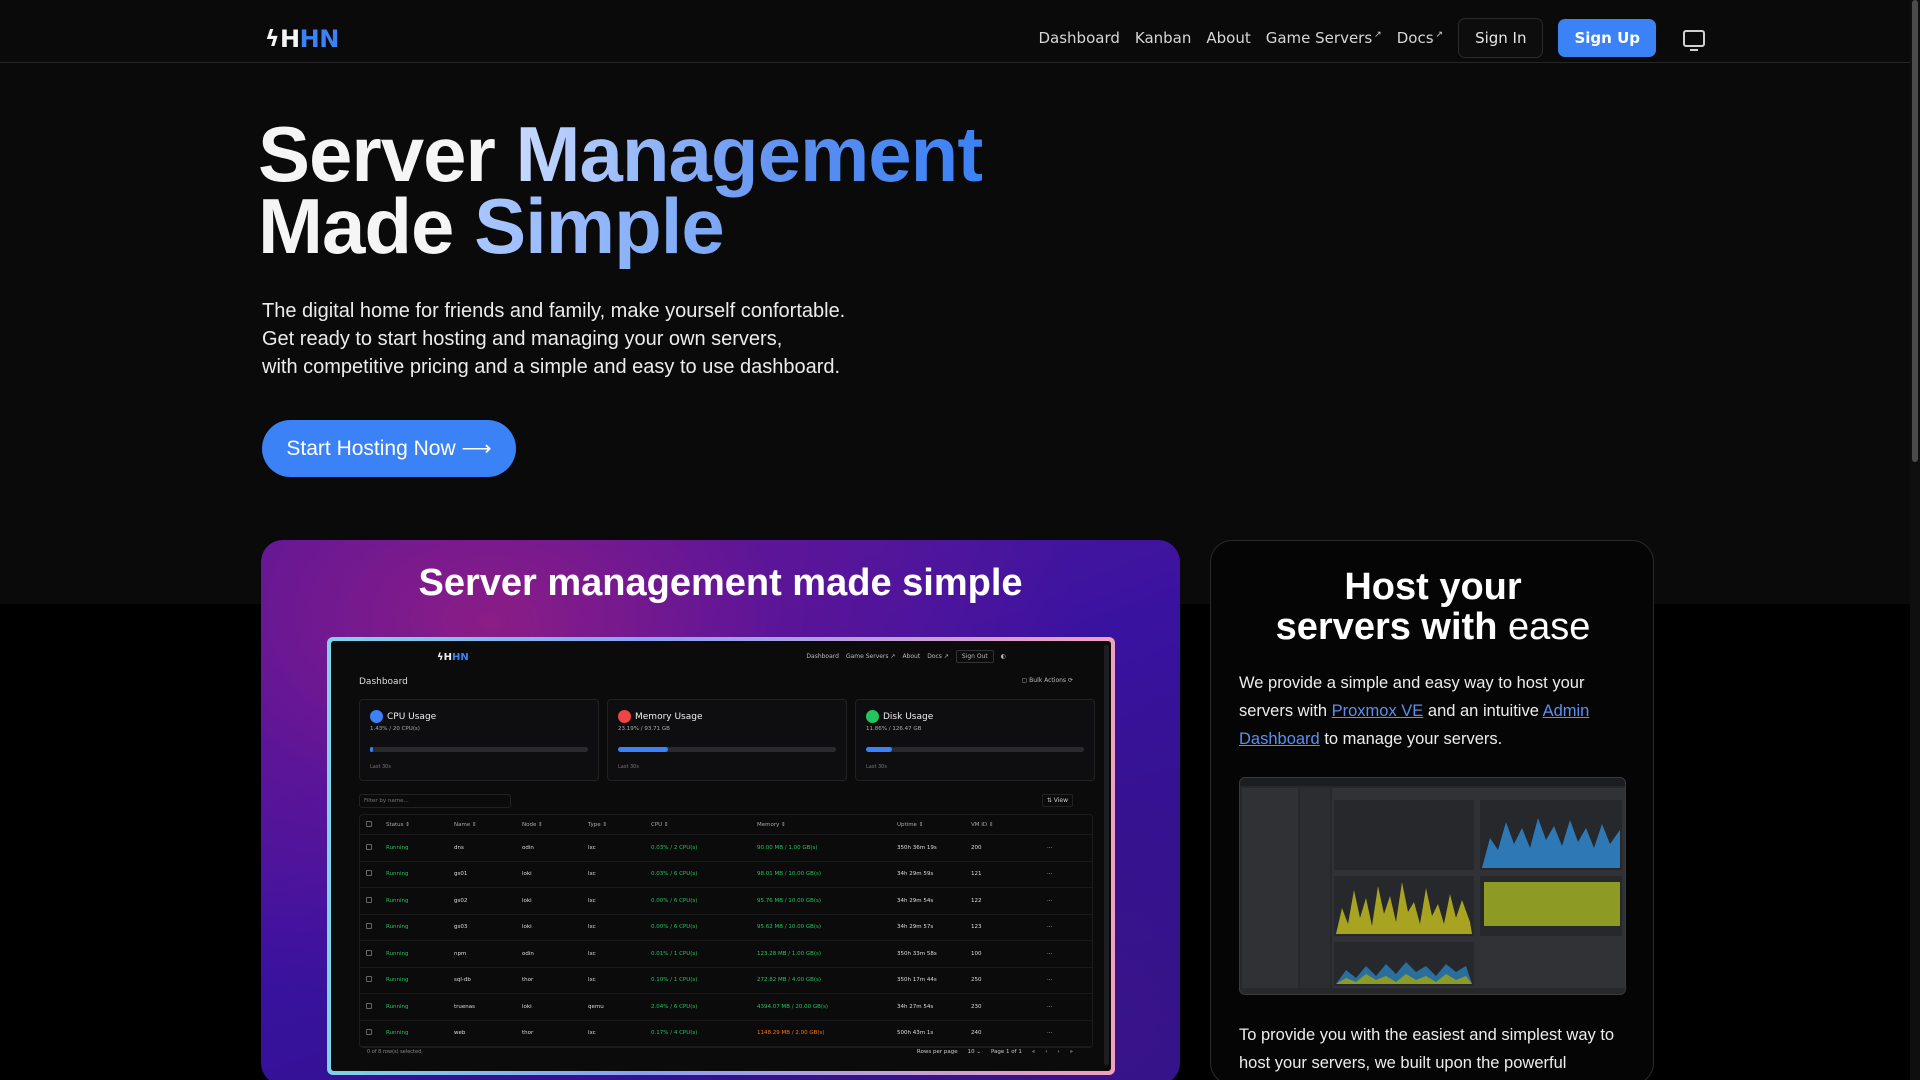 The image size is (1920, 1080). What do you see at coordinates (1411, 739) in the screenshot?
I see `hosting-text-part: to manage your servers.` at bounding box center [1411, 739].